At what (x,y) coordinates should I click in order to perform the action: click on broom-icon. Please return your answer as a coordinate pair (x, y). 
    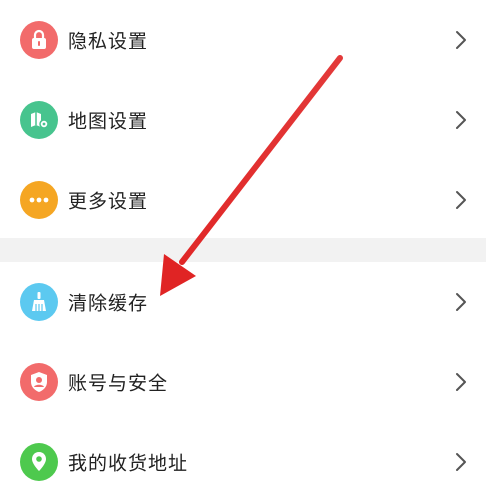
    Looking at the image, I should click on (39, 302).